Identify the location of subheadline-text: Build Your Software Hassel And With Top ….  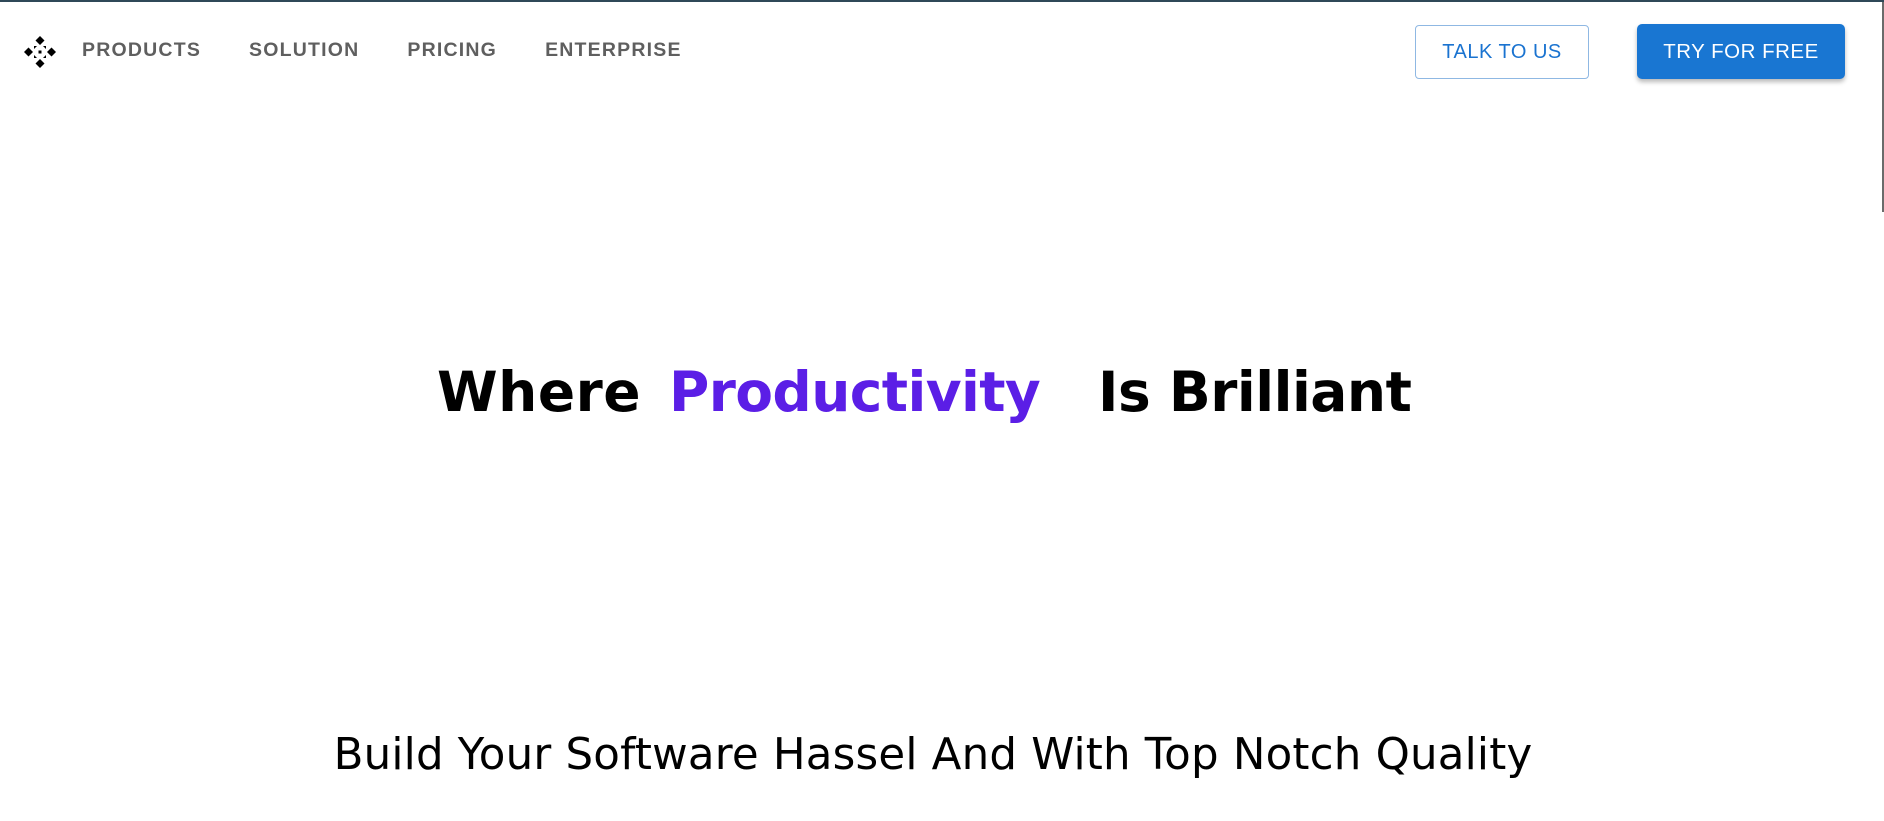
(933, 755).